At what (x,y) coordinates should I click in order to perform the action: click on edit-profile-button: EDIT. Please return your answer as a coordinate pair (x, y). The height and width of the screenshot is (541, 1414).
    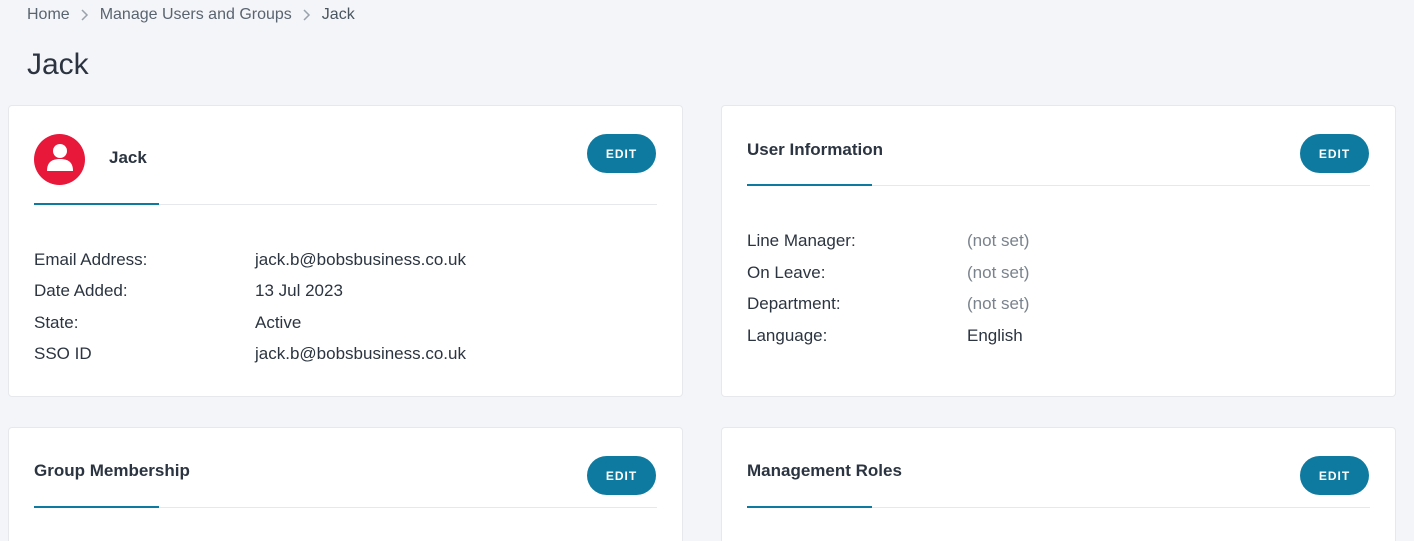
    Looking at the image, I should click on (621, 153).